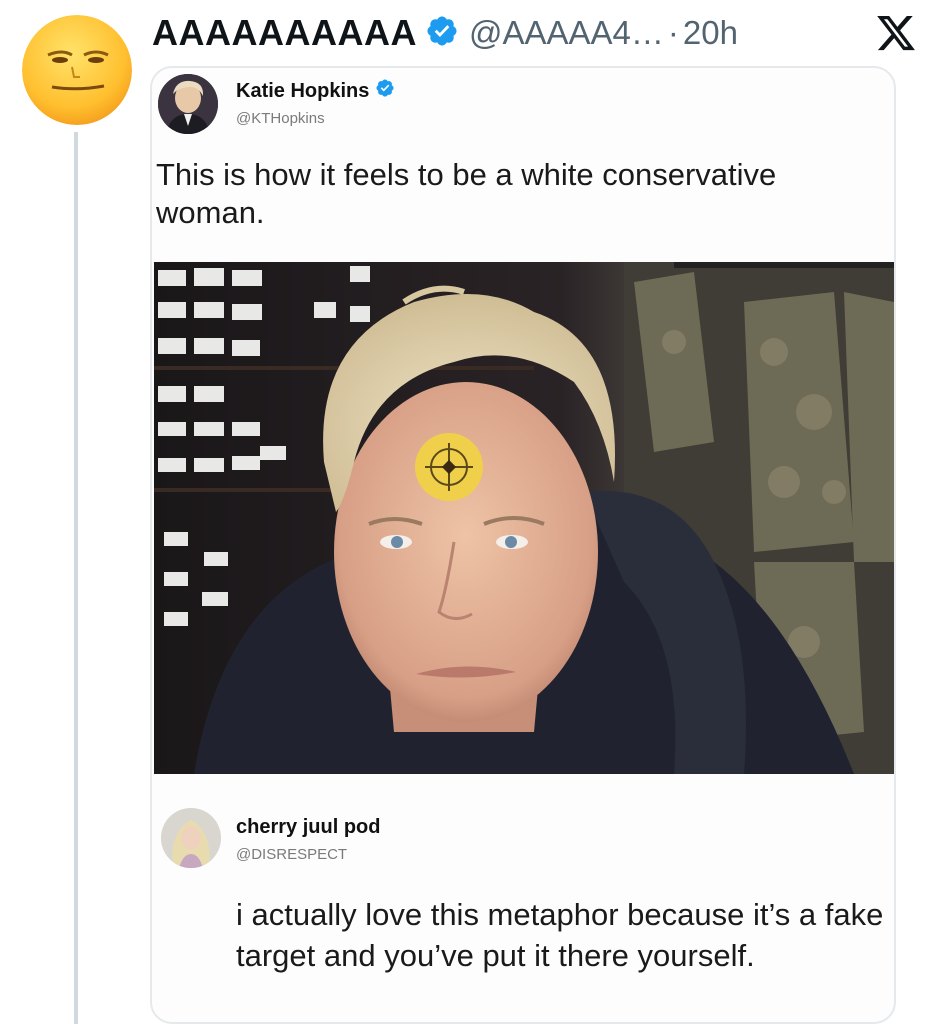  I want to click on quoted-author-name: Katie Hopkins, so click(315, 91).